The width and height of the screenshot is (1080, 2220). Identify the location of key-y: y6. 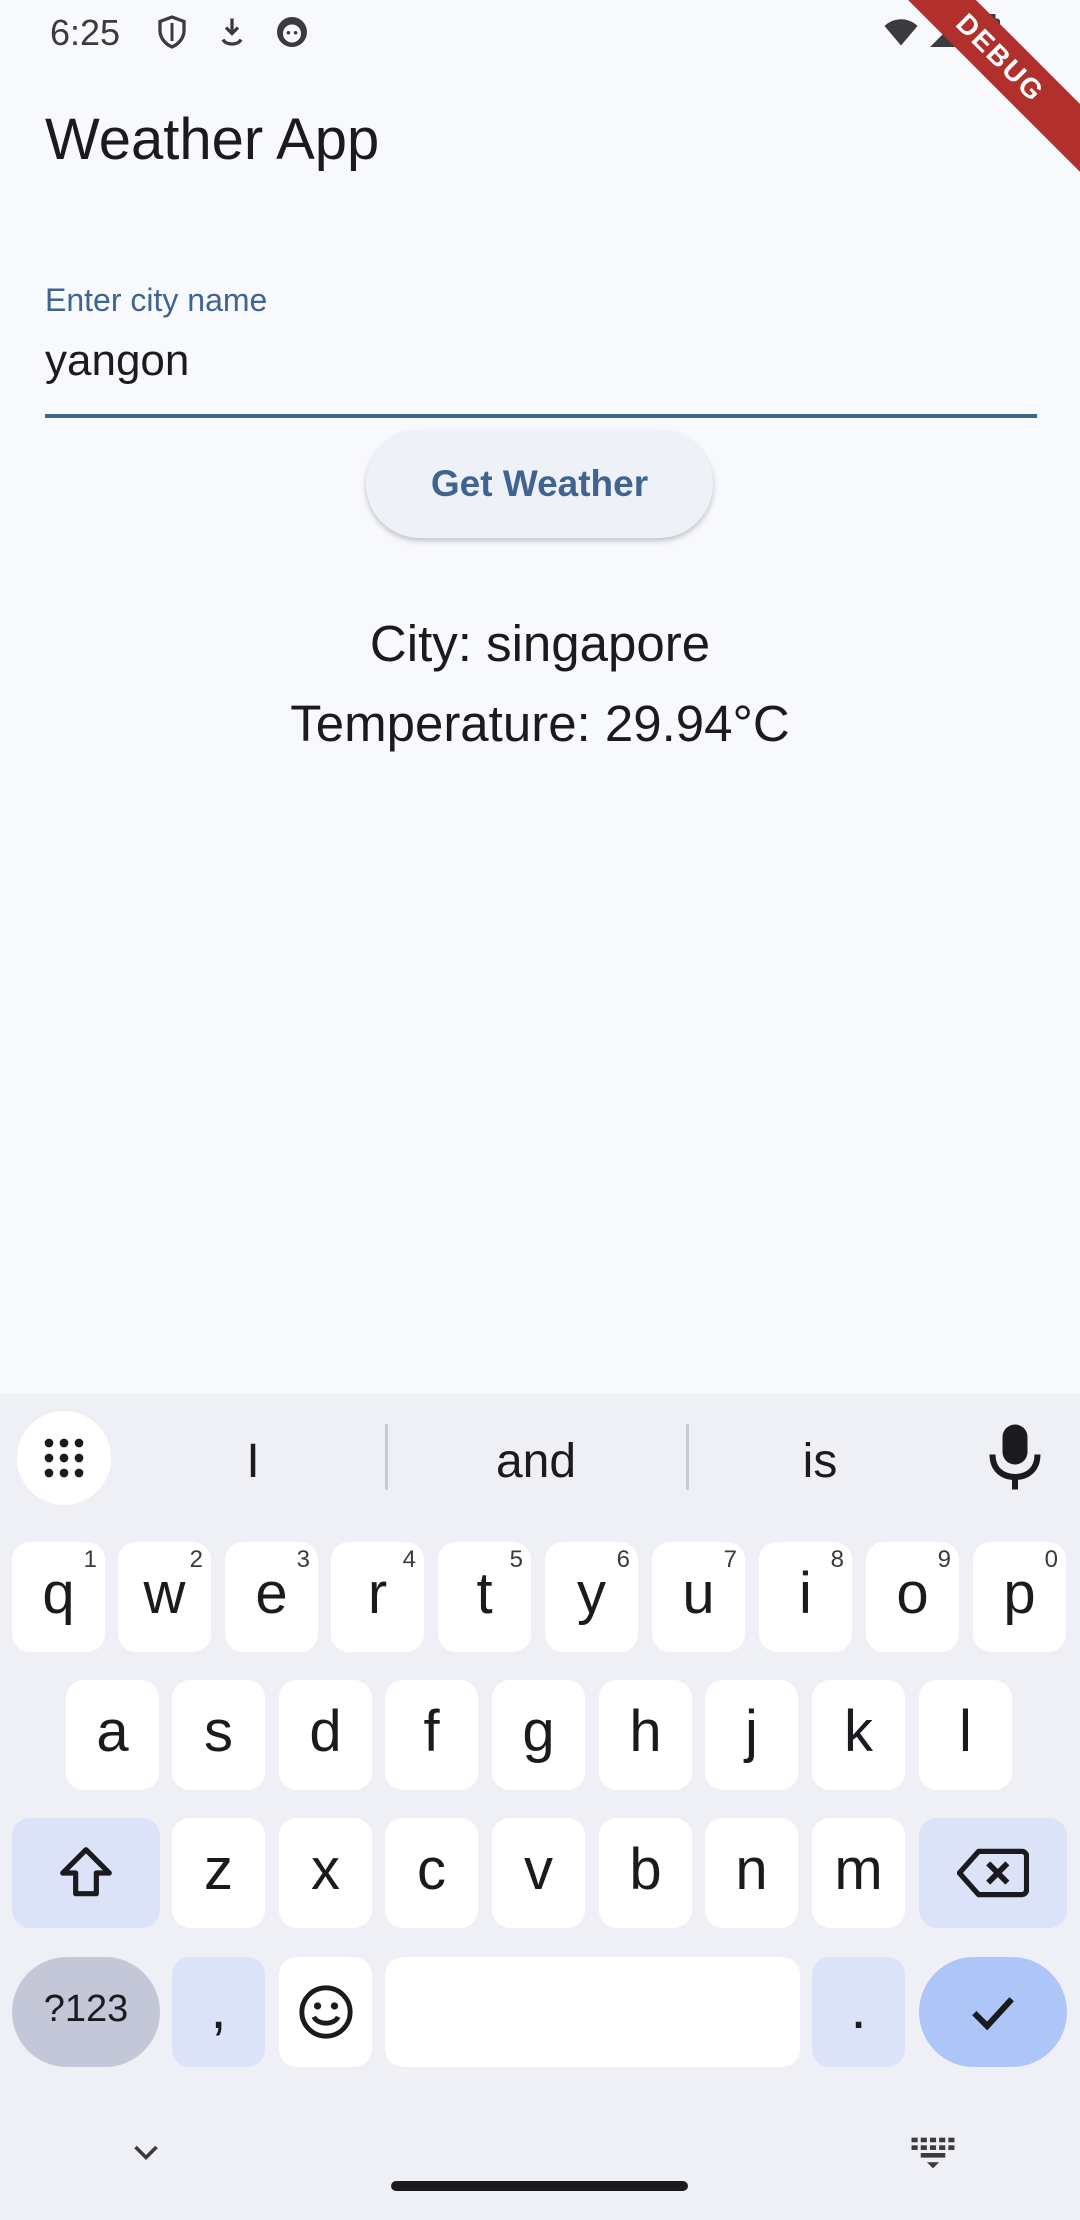
(591, 1597).